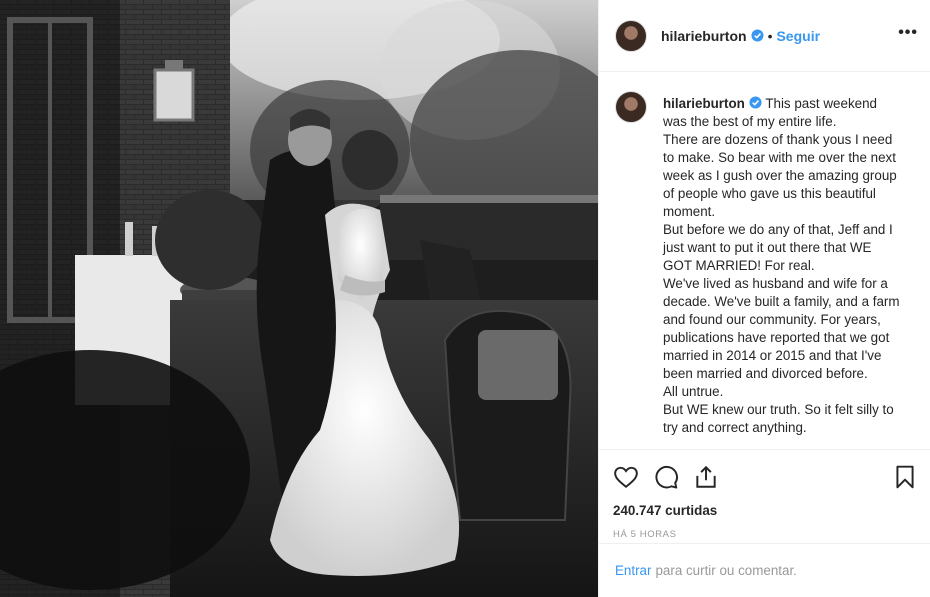 The width and height of the screenshot is (930, 597). Describe the element at coordinates (905, 477) in the screenshot. I see `bookmark-icon` at that location.